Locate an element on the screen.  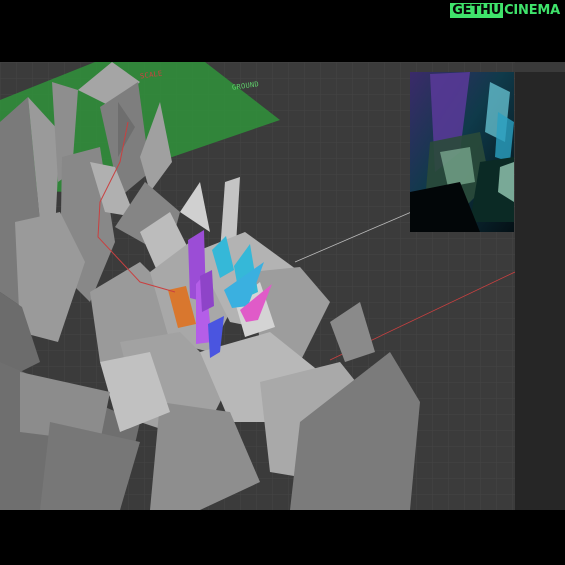
brand-logo-part1: GETHU is located at coordinates (477, 10).